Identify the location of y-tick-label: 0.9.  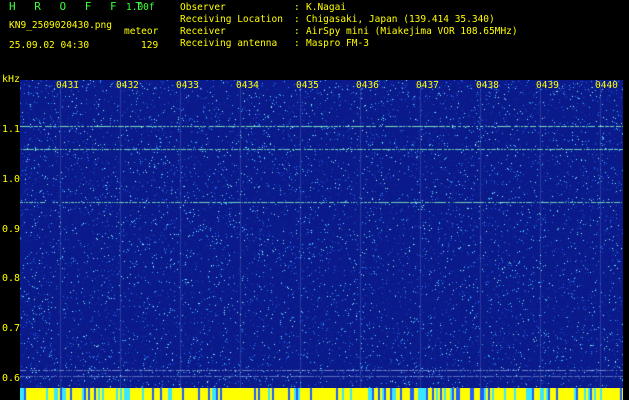
(11, 229).